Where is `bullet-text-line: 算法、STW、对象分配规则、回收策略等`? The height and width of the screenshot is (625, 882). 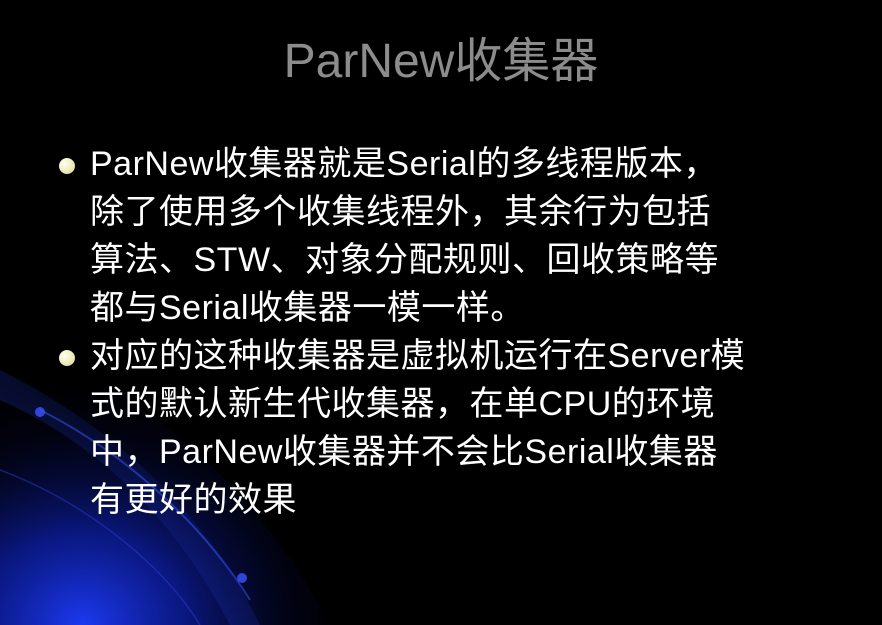
bullet-text-line: 算法、STW、对象分配规则、回收策略等 is located at coordinates (405, 260).